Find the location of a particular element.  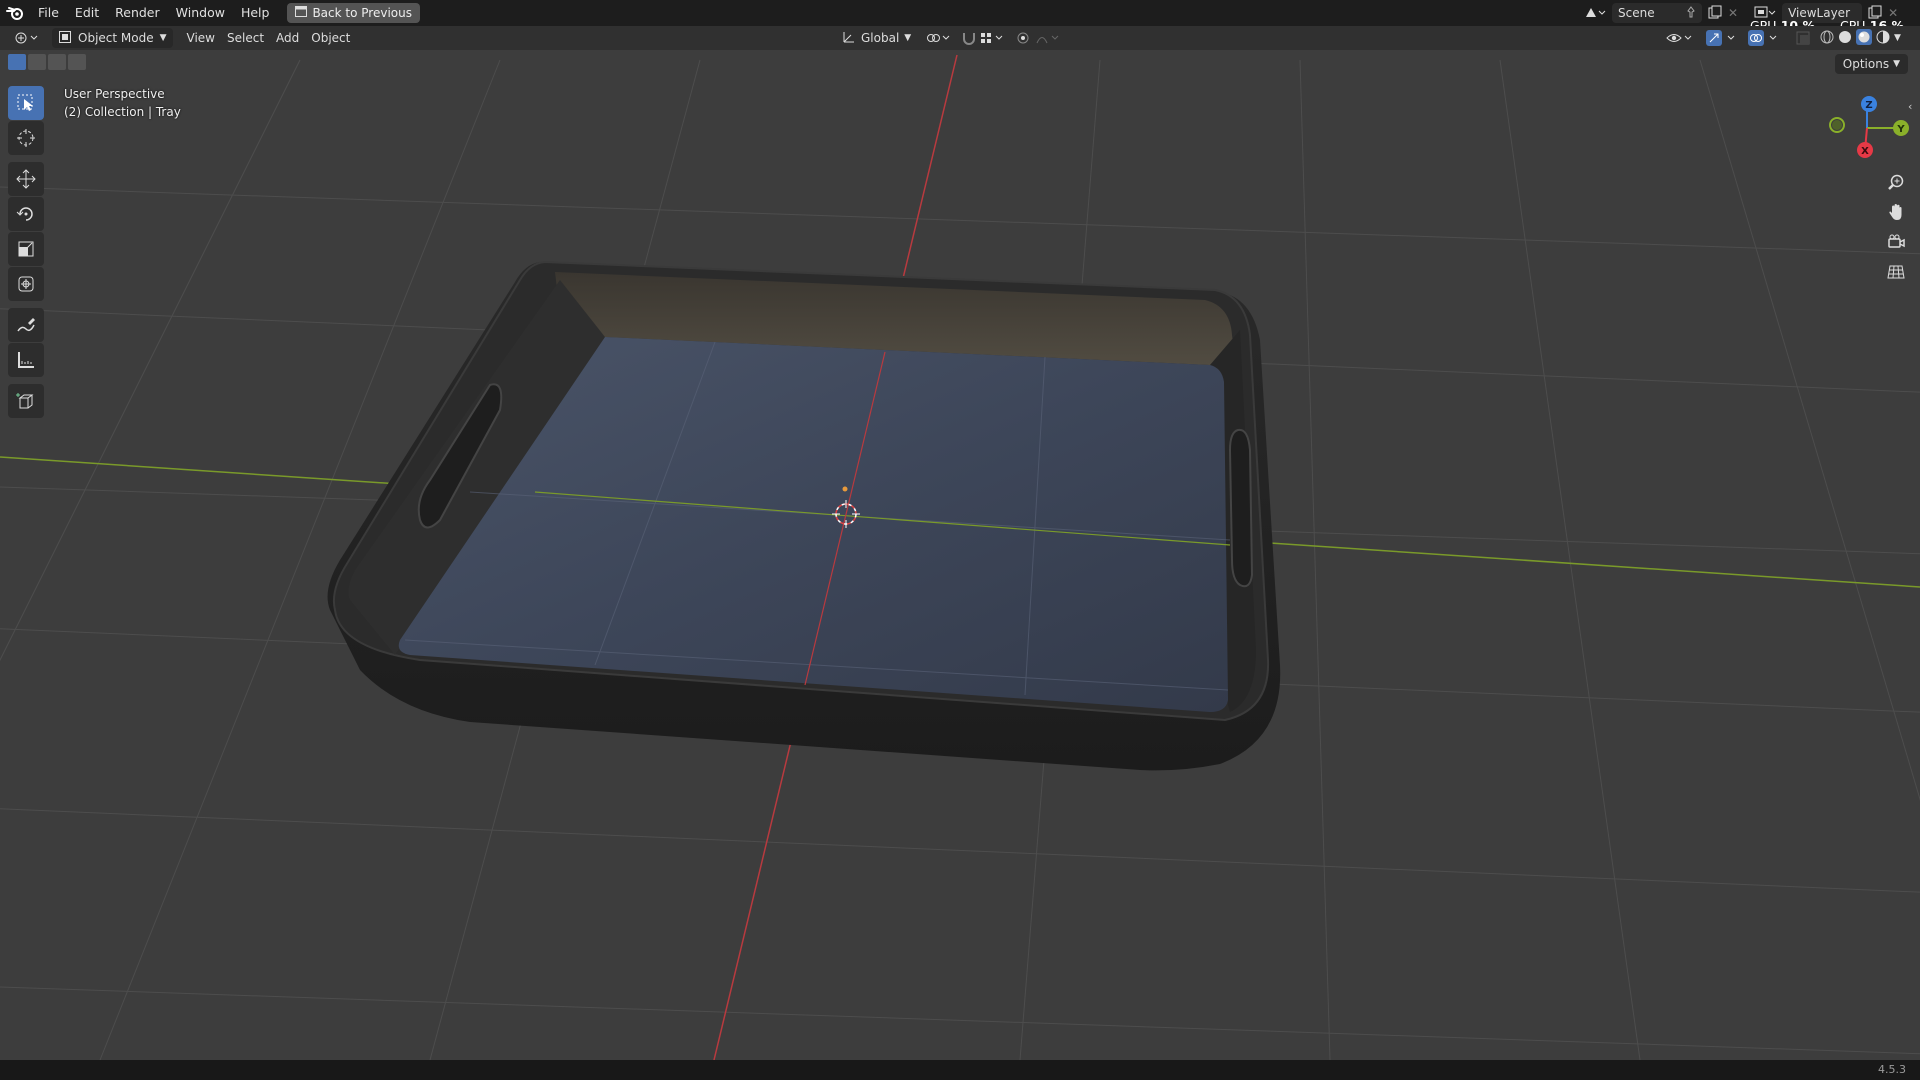

scene-name-field: Scene is located at coordinates (1657, 13).